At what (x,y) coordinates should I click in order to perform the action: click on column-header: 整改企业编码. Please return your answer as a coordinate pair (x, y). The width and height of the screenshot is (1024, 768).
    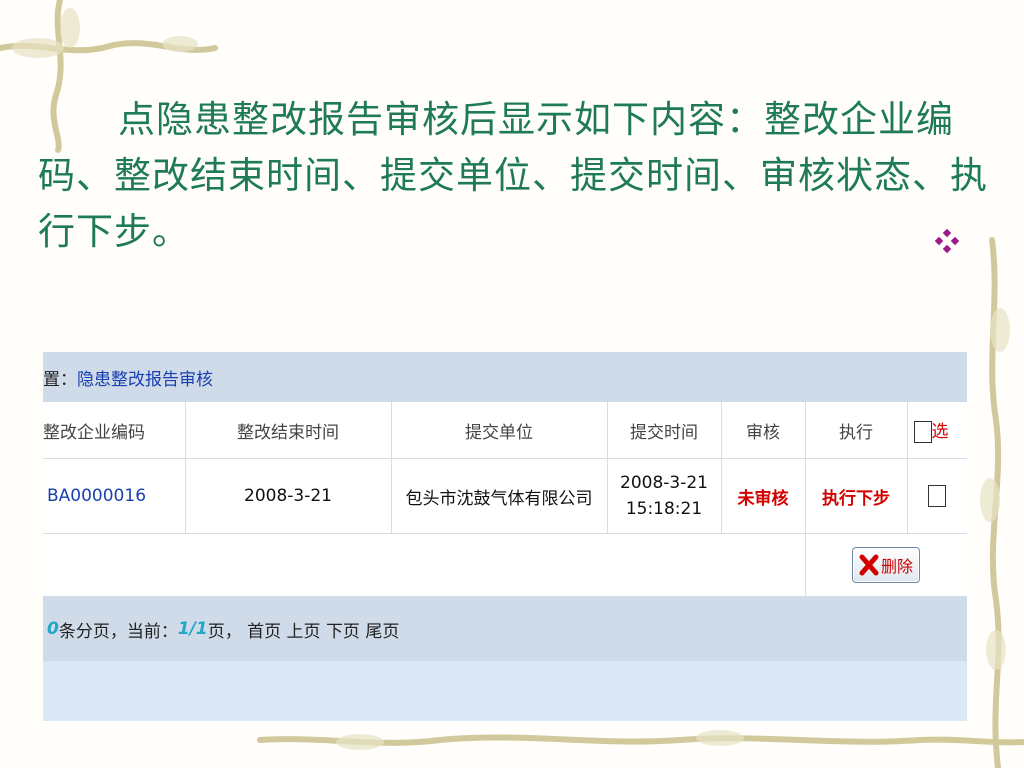
    Looking at the image, I should click on (114, 430).